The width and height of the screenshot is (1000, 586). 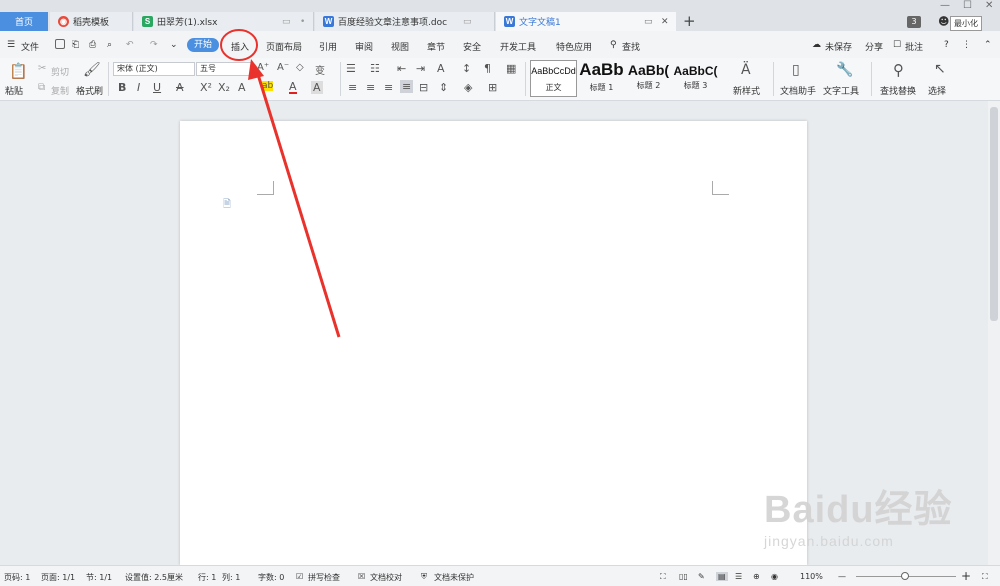 What do you see at coordinates (407, 86) in the screenshot?
I see `justify-icon: ≡` at bounding box center [407, 86].